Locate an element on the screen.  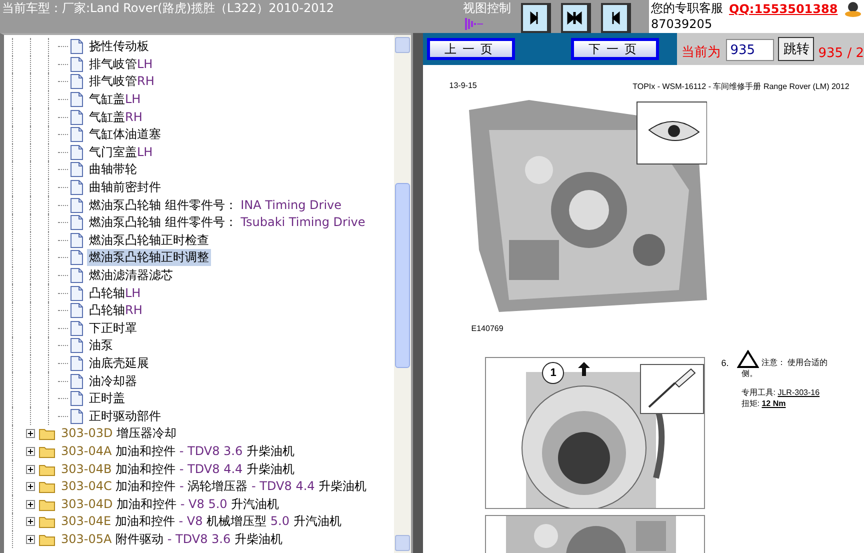
tool-link: JLR-303-16 is located at coordinates (799, 392).